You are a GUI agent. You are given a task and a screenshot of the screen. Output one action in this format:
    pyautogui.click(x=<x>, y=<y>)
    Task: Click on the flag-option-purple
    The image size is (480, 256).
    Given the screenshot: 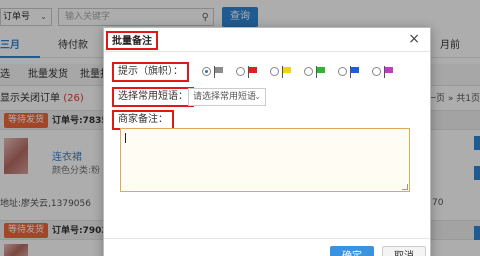 What is the action you would take?
    pyautogui.click(x=385, y=72)
    